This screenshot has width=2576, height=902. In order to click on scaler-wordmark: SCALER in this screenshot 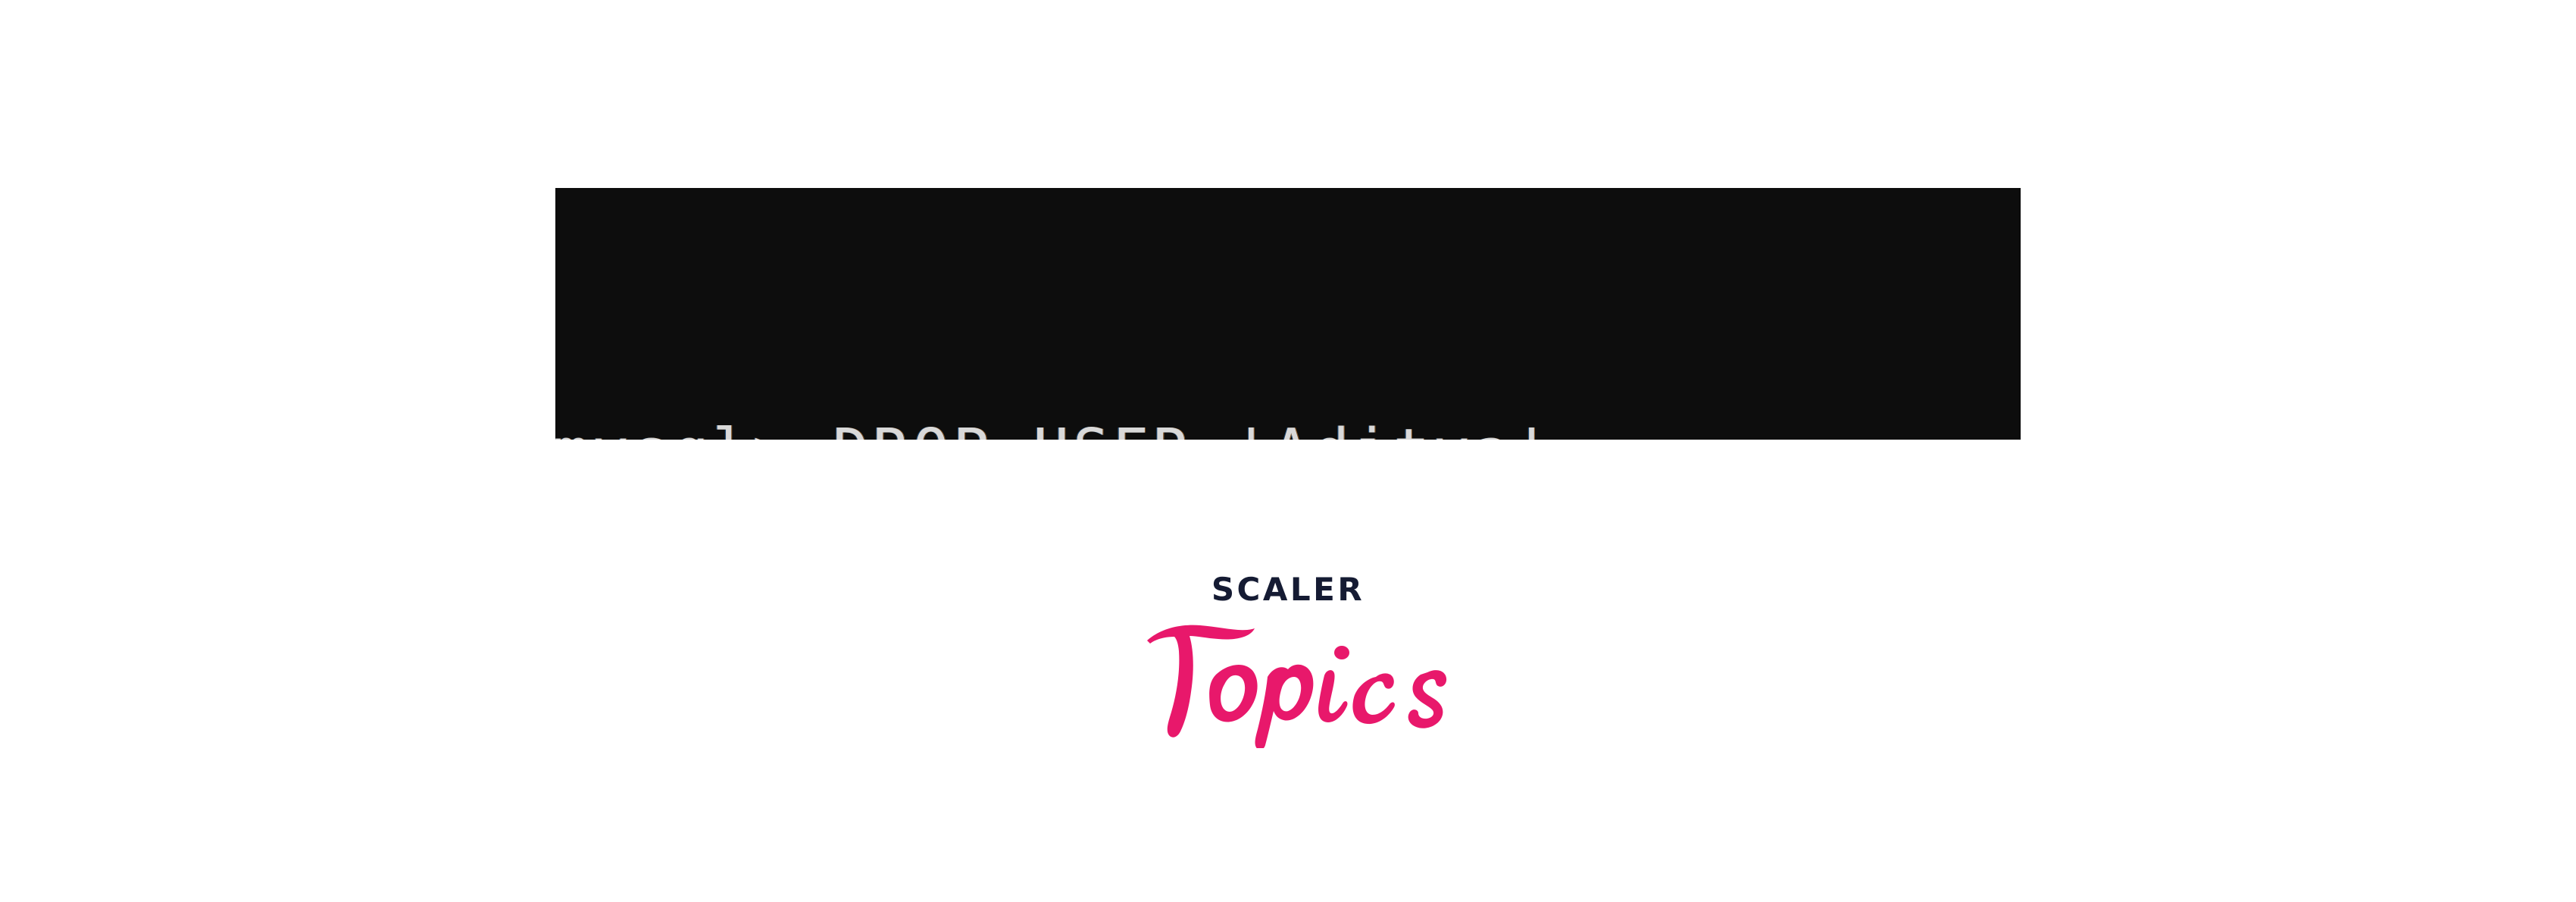, I will do `click(1288, 589)`.